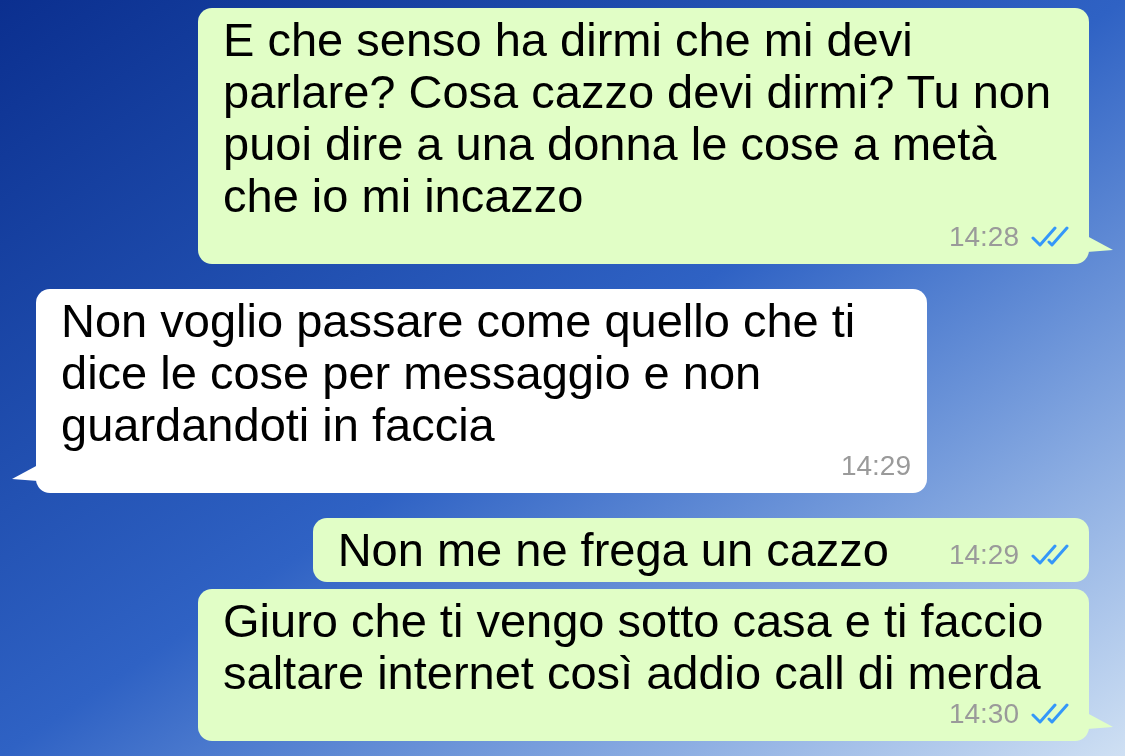 The width and height of the screenshot is (1125, 756). I want to click on message-time: 14:30, so click(983, 714).